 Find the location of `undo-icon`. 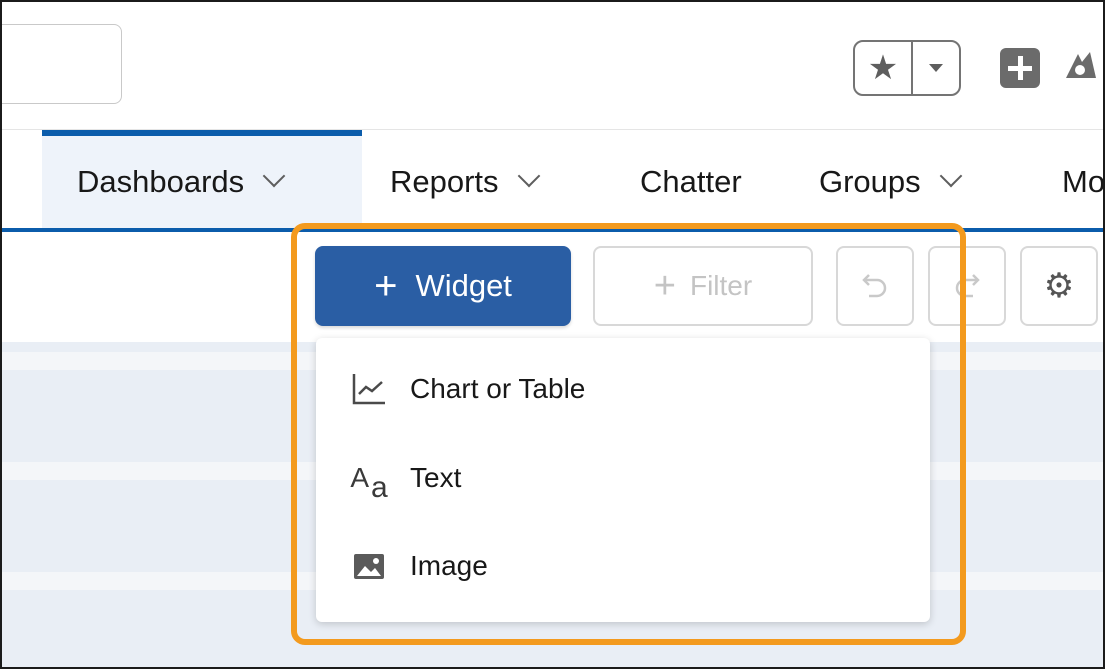

undo-icon is located at coordinates (874, 286).